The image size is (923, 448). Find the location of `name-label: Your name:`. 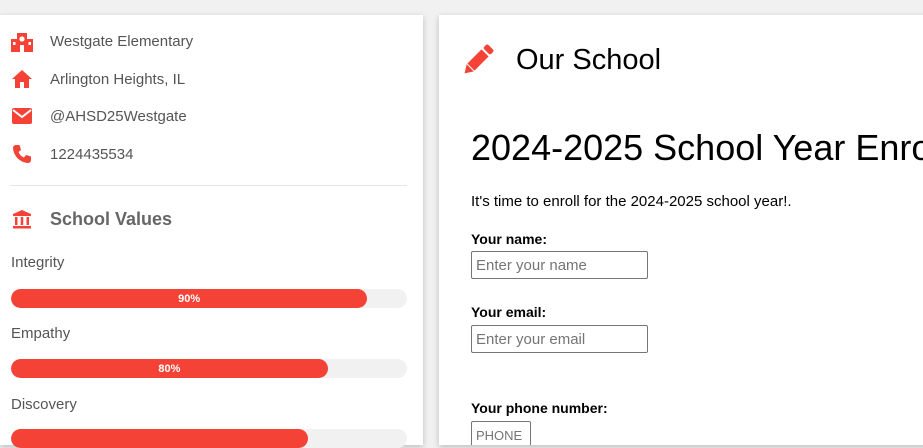

name-label: Your name: is located at coordinates (509, 239).